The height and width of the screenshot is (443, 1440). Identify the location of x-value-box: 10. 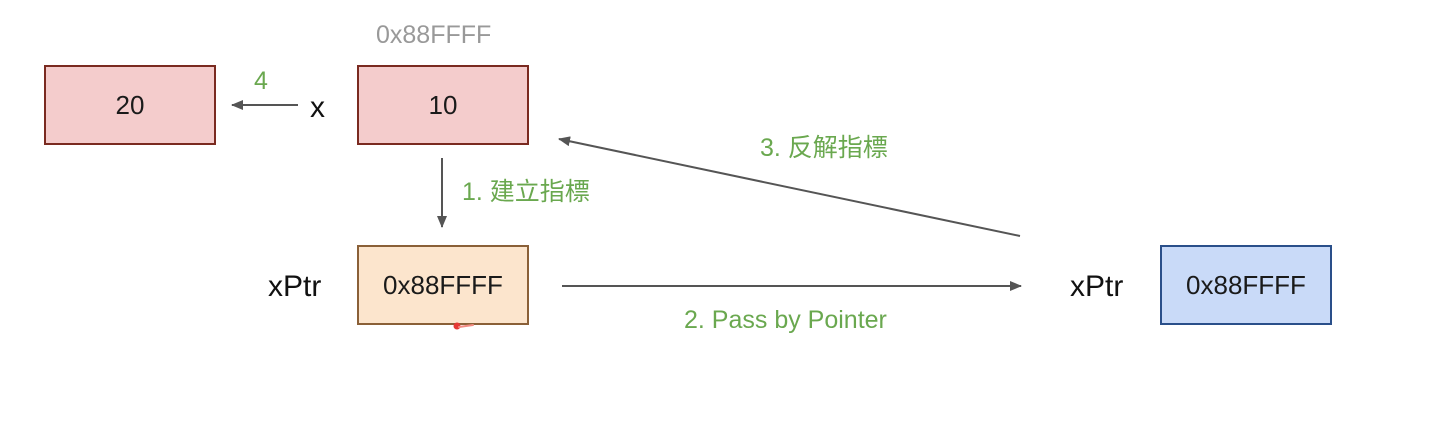
(443, 105).